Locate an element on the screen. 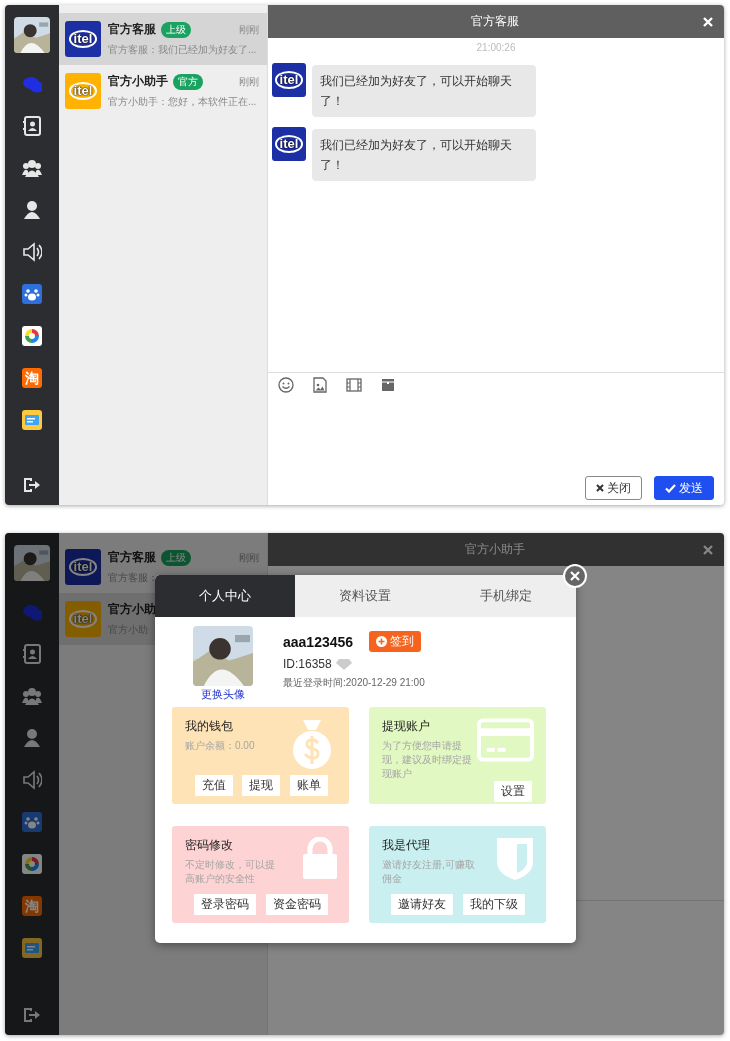 The height and width of the screenshot is (1041, 730). x-icon is located at coordinates (600, 488).